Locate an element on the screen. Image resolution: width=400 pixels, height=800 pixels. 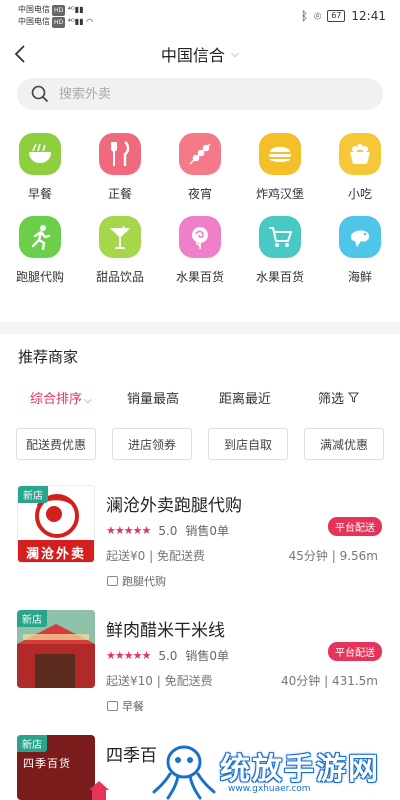
search-icon is located at coordinates (40, 94).